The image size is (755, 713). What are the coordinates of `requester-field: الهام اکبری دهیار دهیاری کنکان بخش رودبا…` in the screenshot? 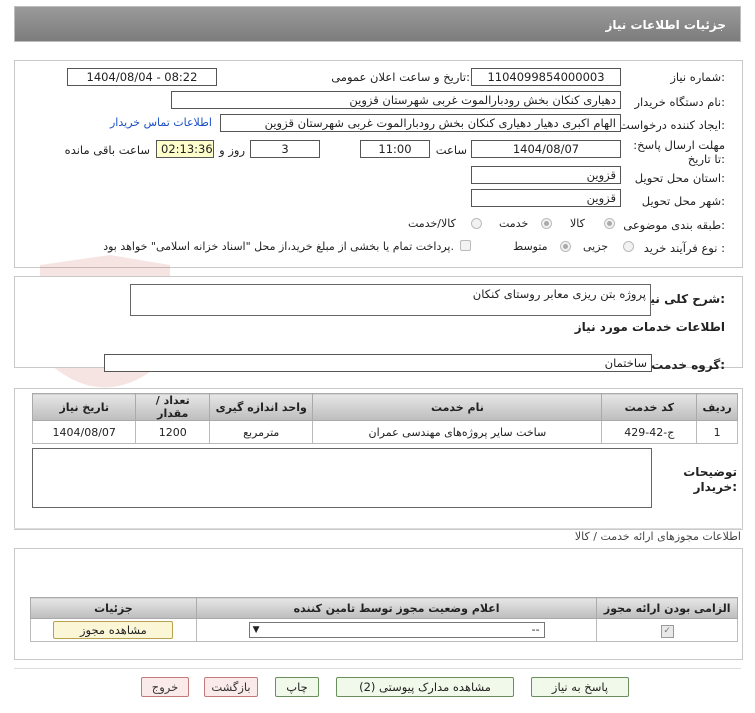 It's located at (420, 123).